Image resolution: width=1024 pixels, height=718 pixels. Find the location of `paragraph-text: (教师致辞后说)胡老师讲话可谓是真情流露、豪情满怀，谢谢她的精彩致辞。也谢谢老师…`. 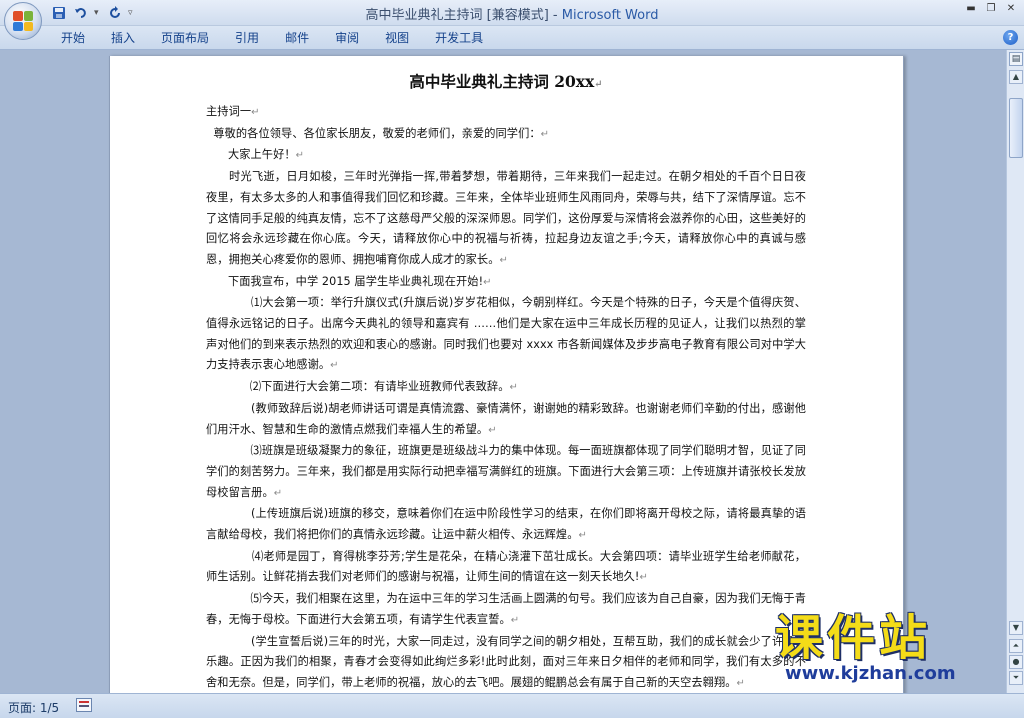

paragraph-text: (教师致辞后说)胡老师讲话可谓是真情流露、豪情满怀，谢谢她的精彩致辞。也谢谢老师… is located at coordinates (506, 418).